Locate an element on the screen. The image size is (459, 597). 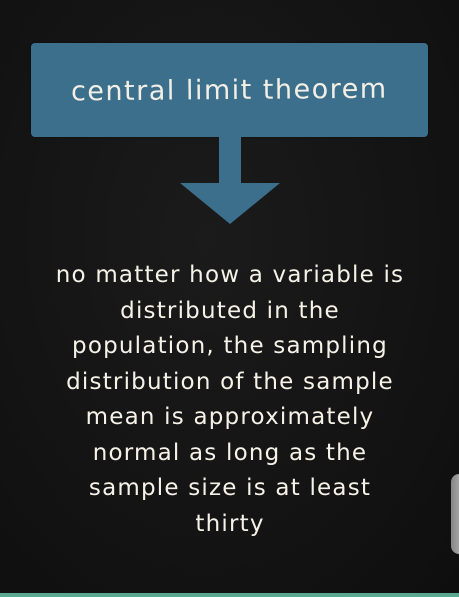
statement-line: no matter how a variable is is located at coordinates (230, 275).